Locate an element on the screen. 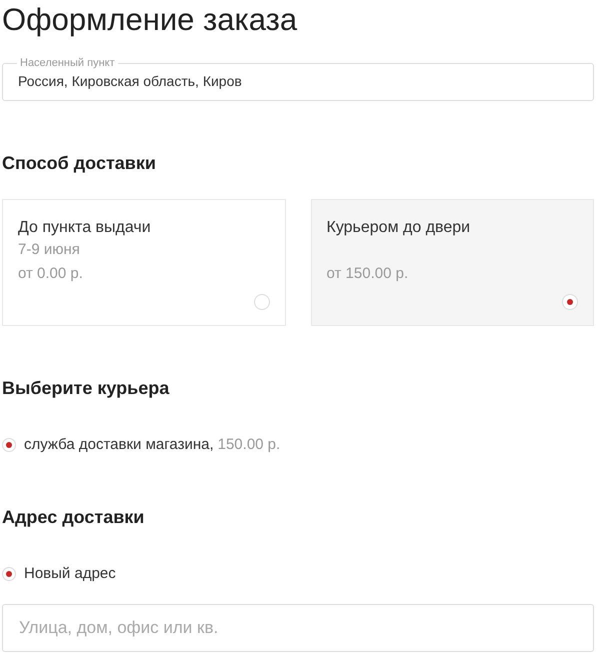  option-name: До пункта выдачи is located at coordinates (85, 228).